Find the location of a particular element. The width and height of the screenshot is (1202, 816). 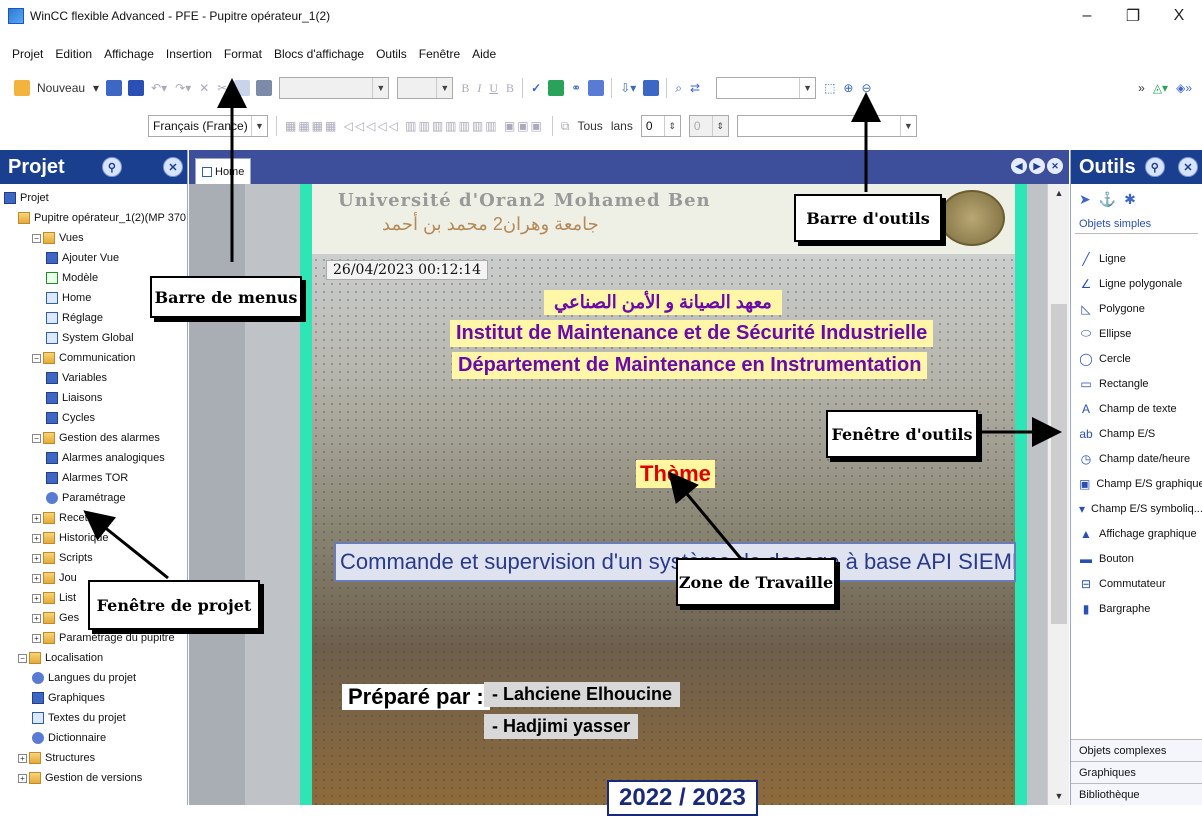

tree-item: + Structures is located at coordinates (95, 758).